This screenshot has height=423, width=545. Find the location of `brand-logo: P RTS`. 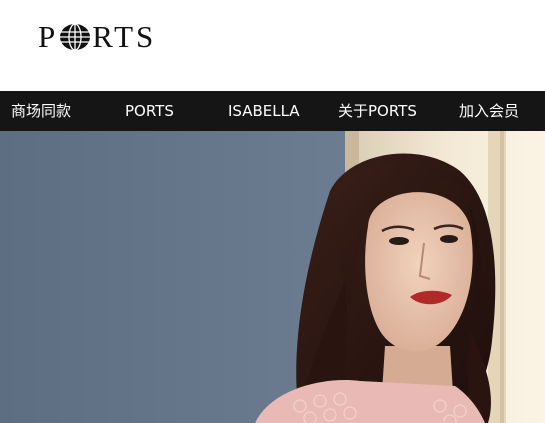

brand-logo: P RTS is located at coordinates (97, 36).